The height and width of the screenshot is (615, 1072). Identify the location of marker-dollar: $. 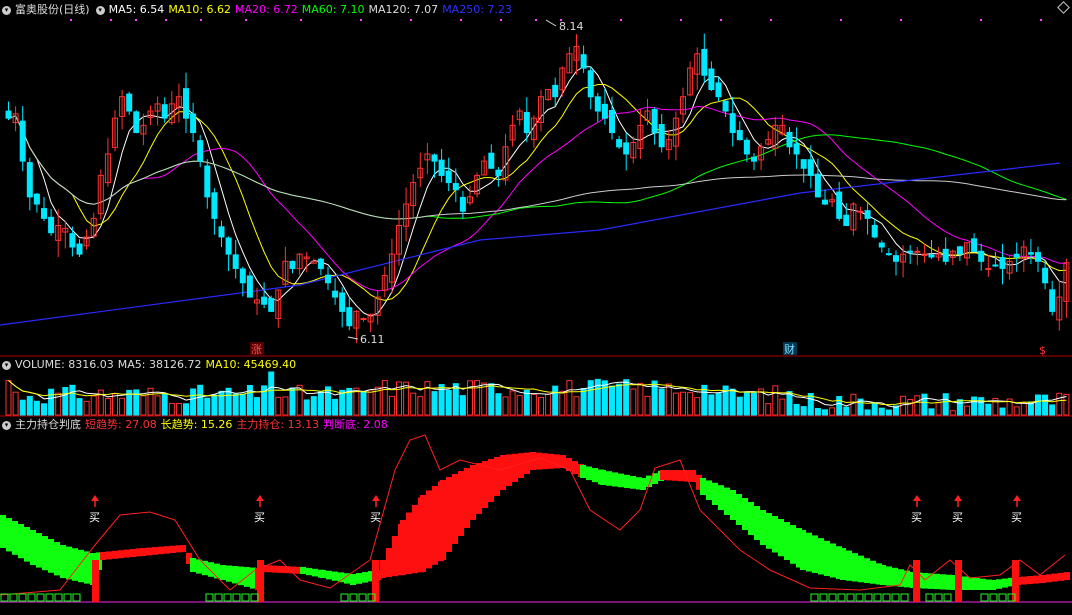
(1042, 350).